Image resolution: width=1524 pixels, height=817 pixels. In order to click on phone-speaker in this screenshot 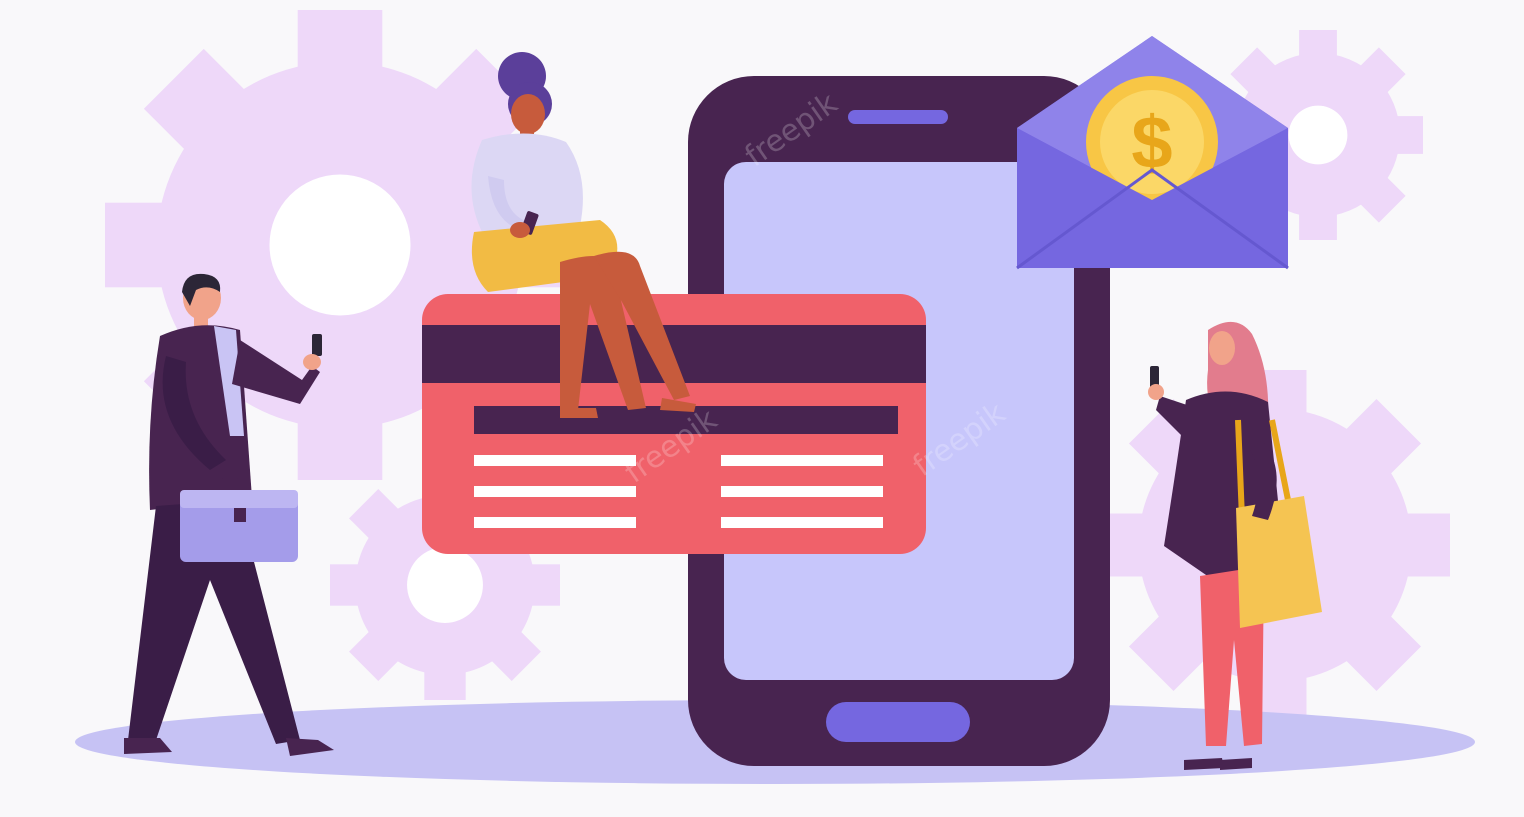, I will do `click(898, 117)`.